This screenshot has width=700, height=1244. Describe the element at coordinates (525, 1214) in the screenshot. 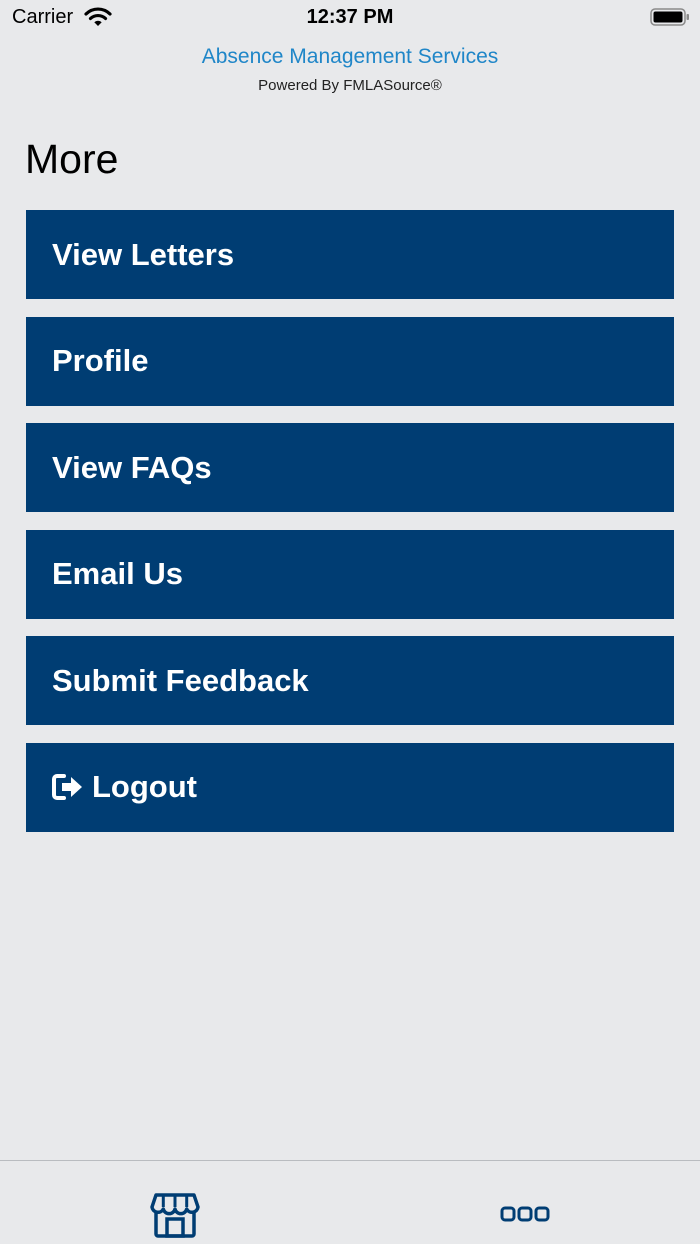

I see `more-dots-icon` at that location.